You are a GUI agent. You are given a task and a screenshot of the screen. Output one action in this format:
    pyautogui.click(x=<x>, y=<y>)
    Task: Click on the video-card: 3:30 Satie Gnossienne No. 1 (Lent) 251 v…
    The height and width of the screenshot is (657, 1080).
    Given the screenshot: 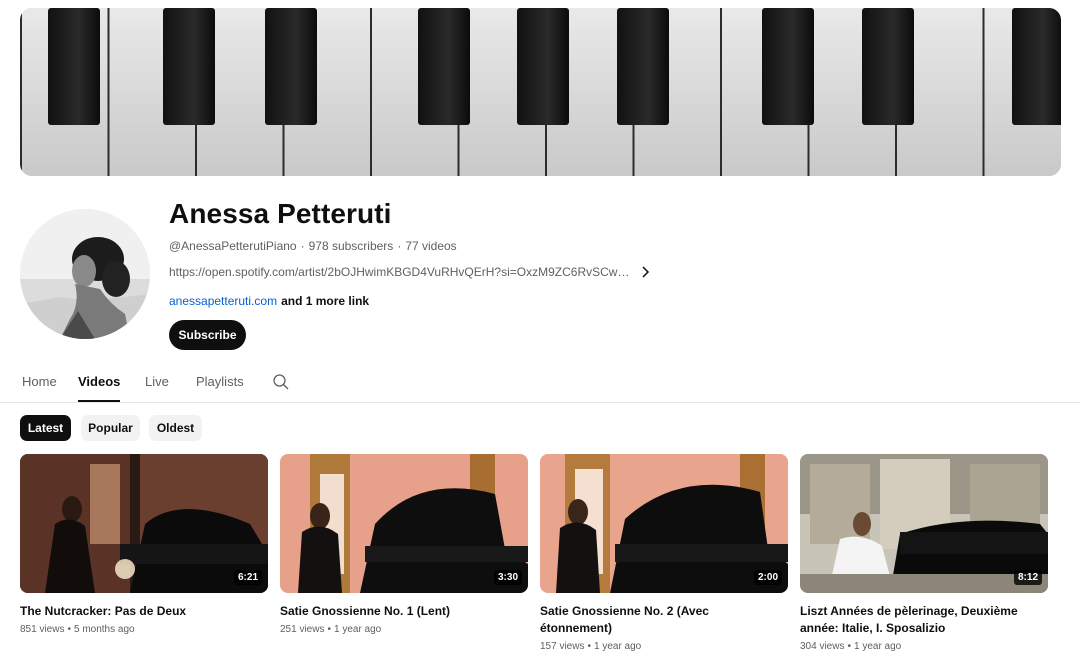 What is the action you would take?
    pyautogui.click(x=404, y=545)
    